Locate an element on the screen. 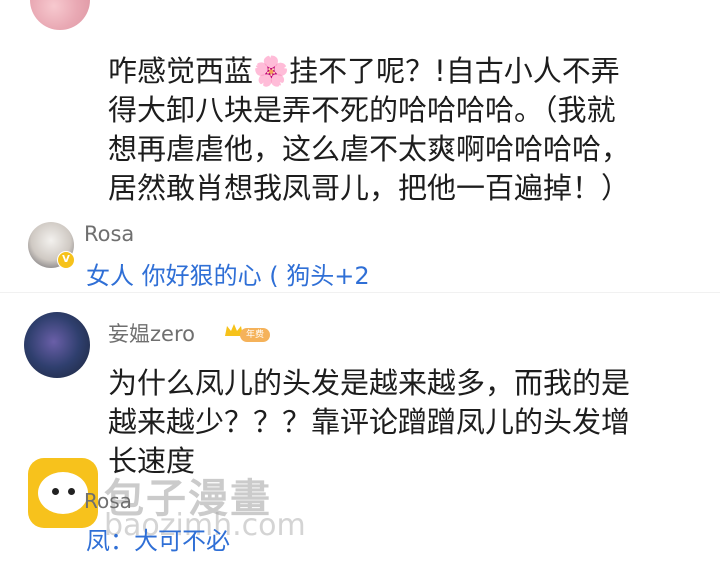 The image size is (720, 563). vip-badge: 年费 is located at coordinates (255, 335).